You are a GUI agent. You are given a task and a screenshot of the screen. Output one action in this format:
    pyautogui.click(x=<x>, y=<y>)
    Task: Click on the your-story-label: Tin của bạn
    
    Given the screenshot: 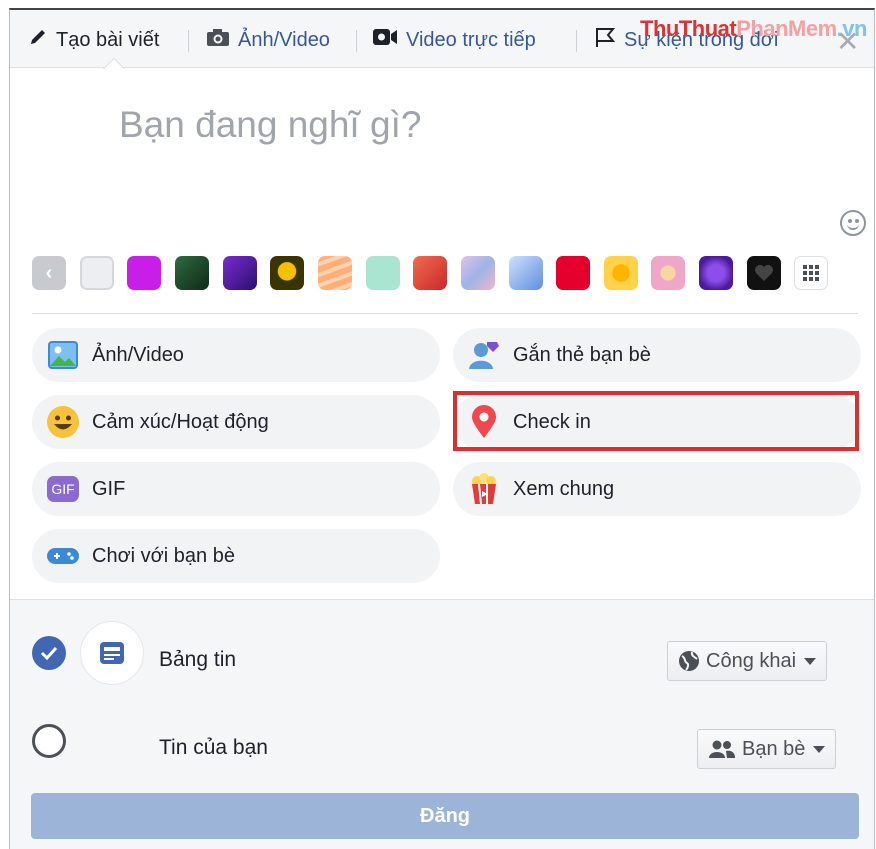 What is the action you would take?
    pyautogui.click(x=213, y=747)
    